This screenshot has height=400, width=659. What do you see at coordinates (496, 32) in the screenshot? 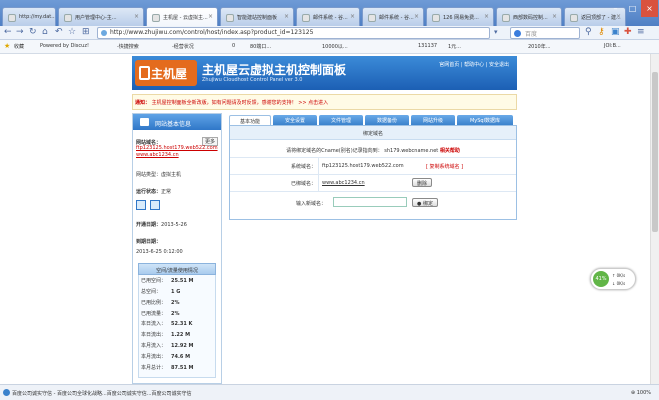
I see `dropdown-icon: ▾` at bounding box center [496, 32].